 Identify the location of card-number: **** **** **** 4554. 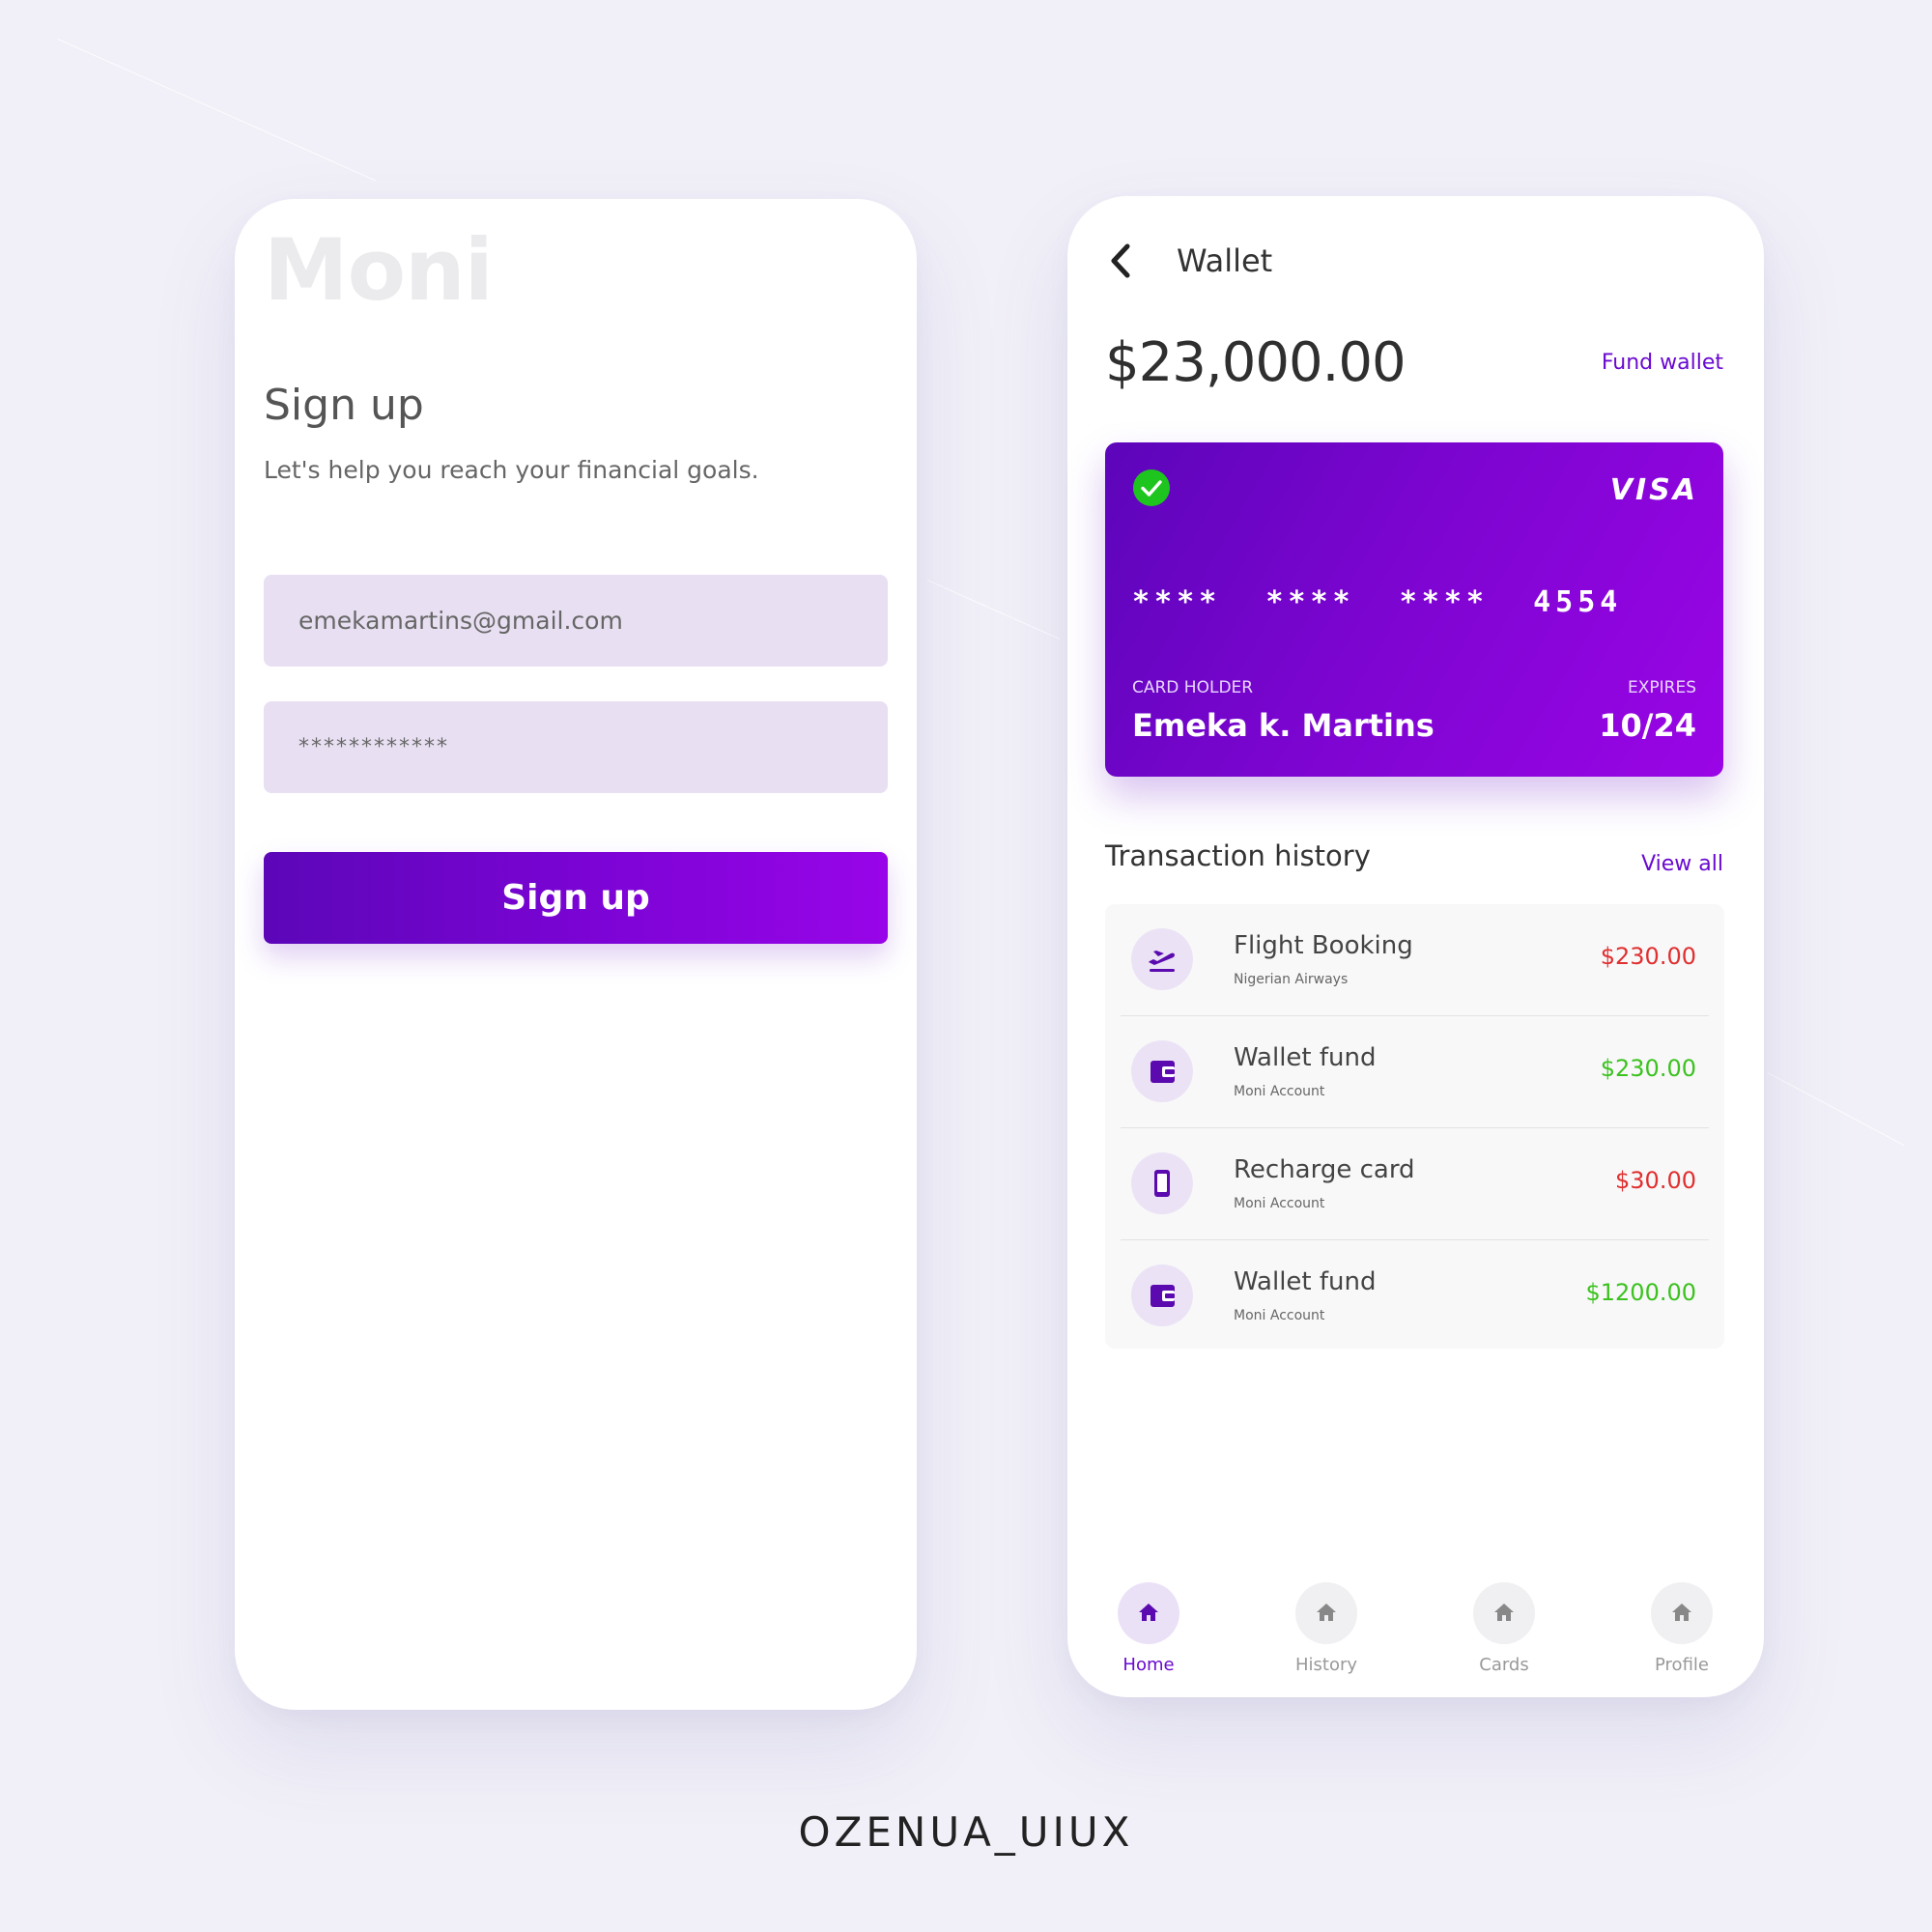
(1377, 602).